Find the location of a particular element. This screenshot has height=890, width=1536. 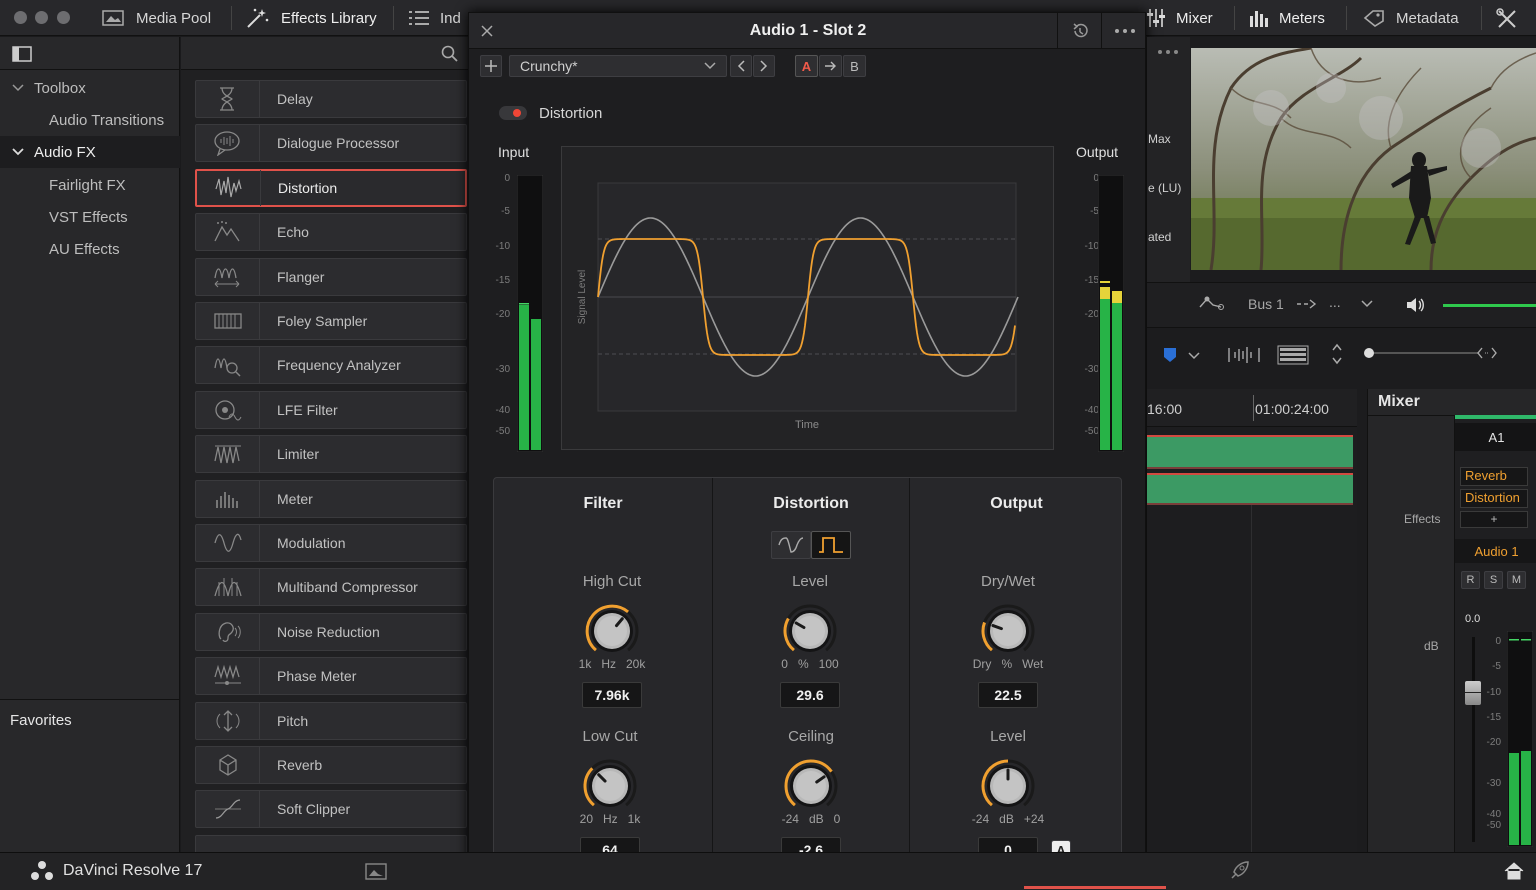

zoom-slider-handle is located at coordinates (1369, 353).